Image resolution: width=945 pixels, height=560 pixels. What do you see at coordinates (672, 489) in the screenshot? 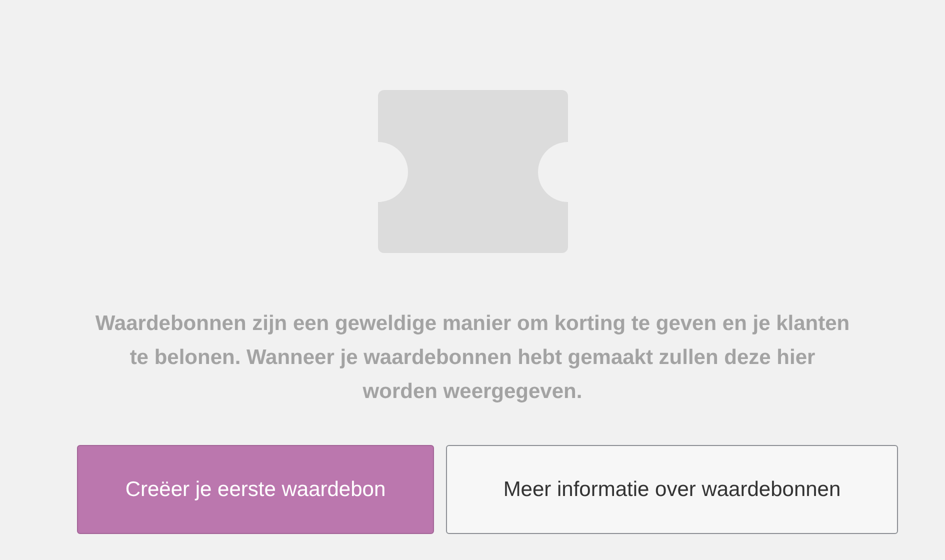
I see `learn-more-button: Meer informatie over waardebonnen` at bounding box center [672, 489].